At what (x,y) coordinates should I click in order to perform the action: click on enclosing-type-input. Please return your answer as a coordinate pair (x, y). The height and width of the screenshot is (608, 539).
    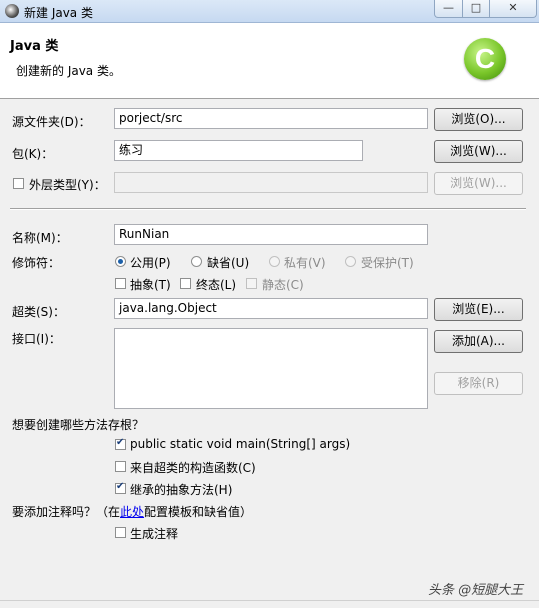
    Looking at the image, I should click on (271, 182).